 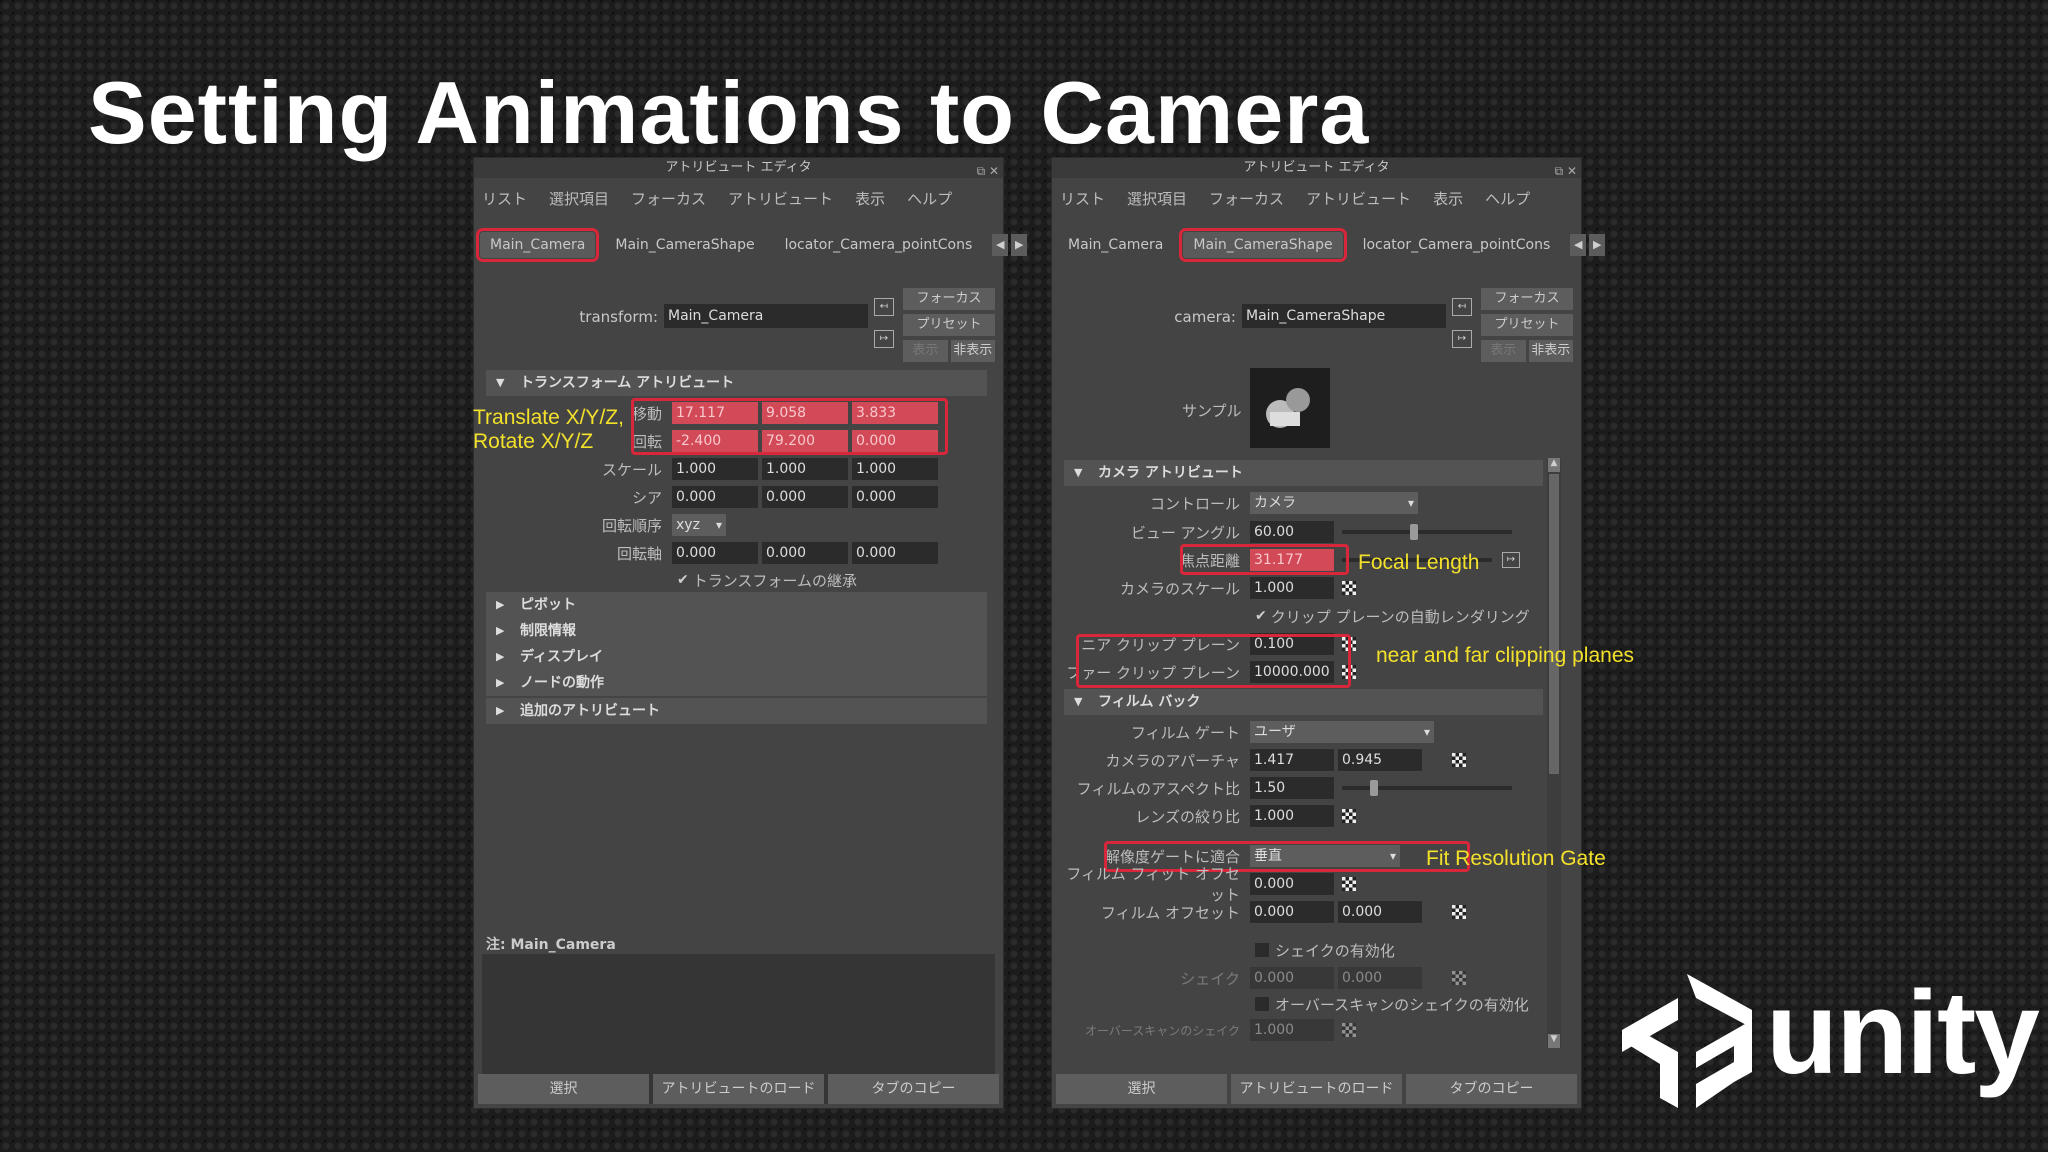 I want to click on scroll-down-icon: ▼, so click(x=1554, y=1041).